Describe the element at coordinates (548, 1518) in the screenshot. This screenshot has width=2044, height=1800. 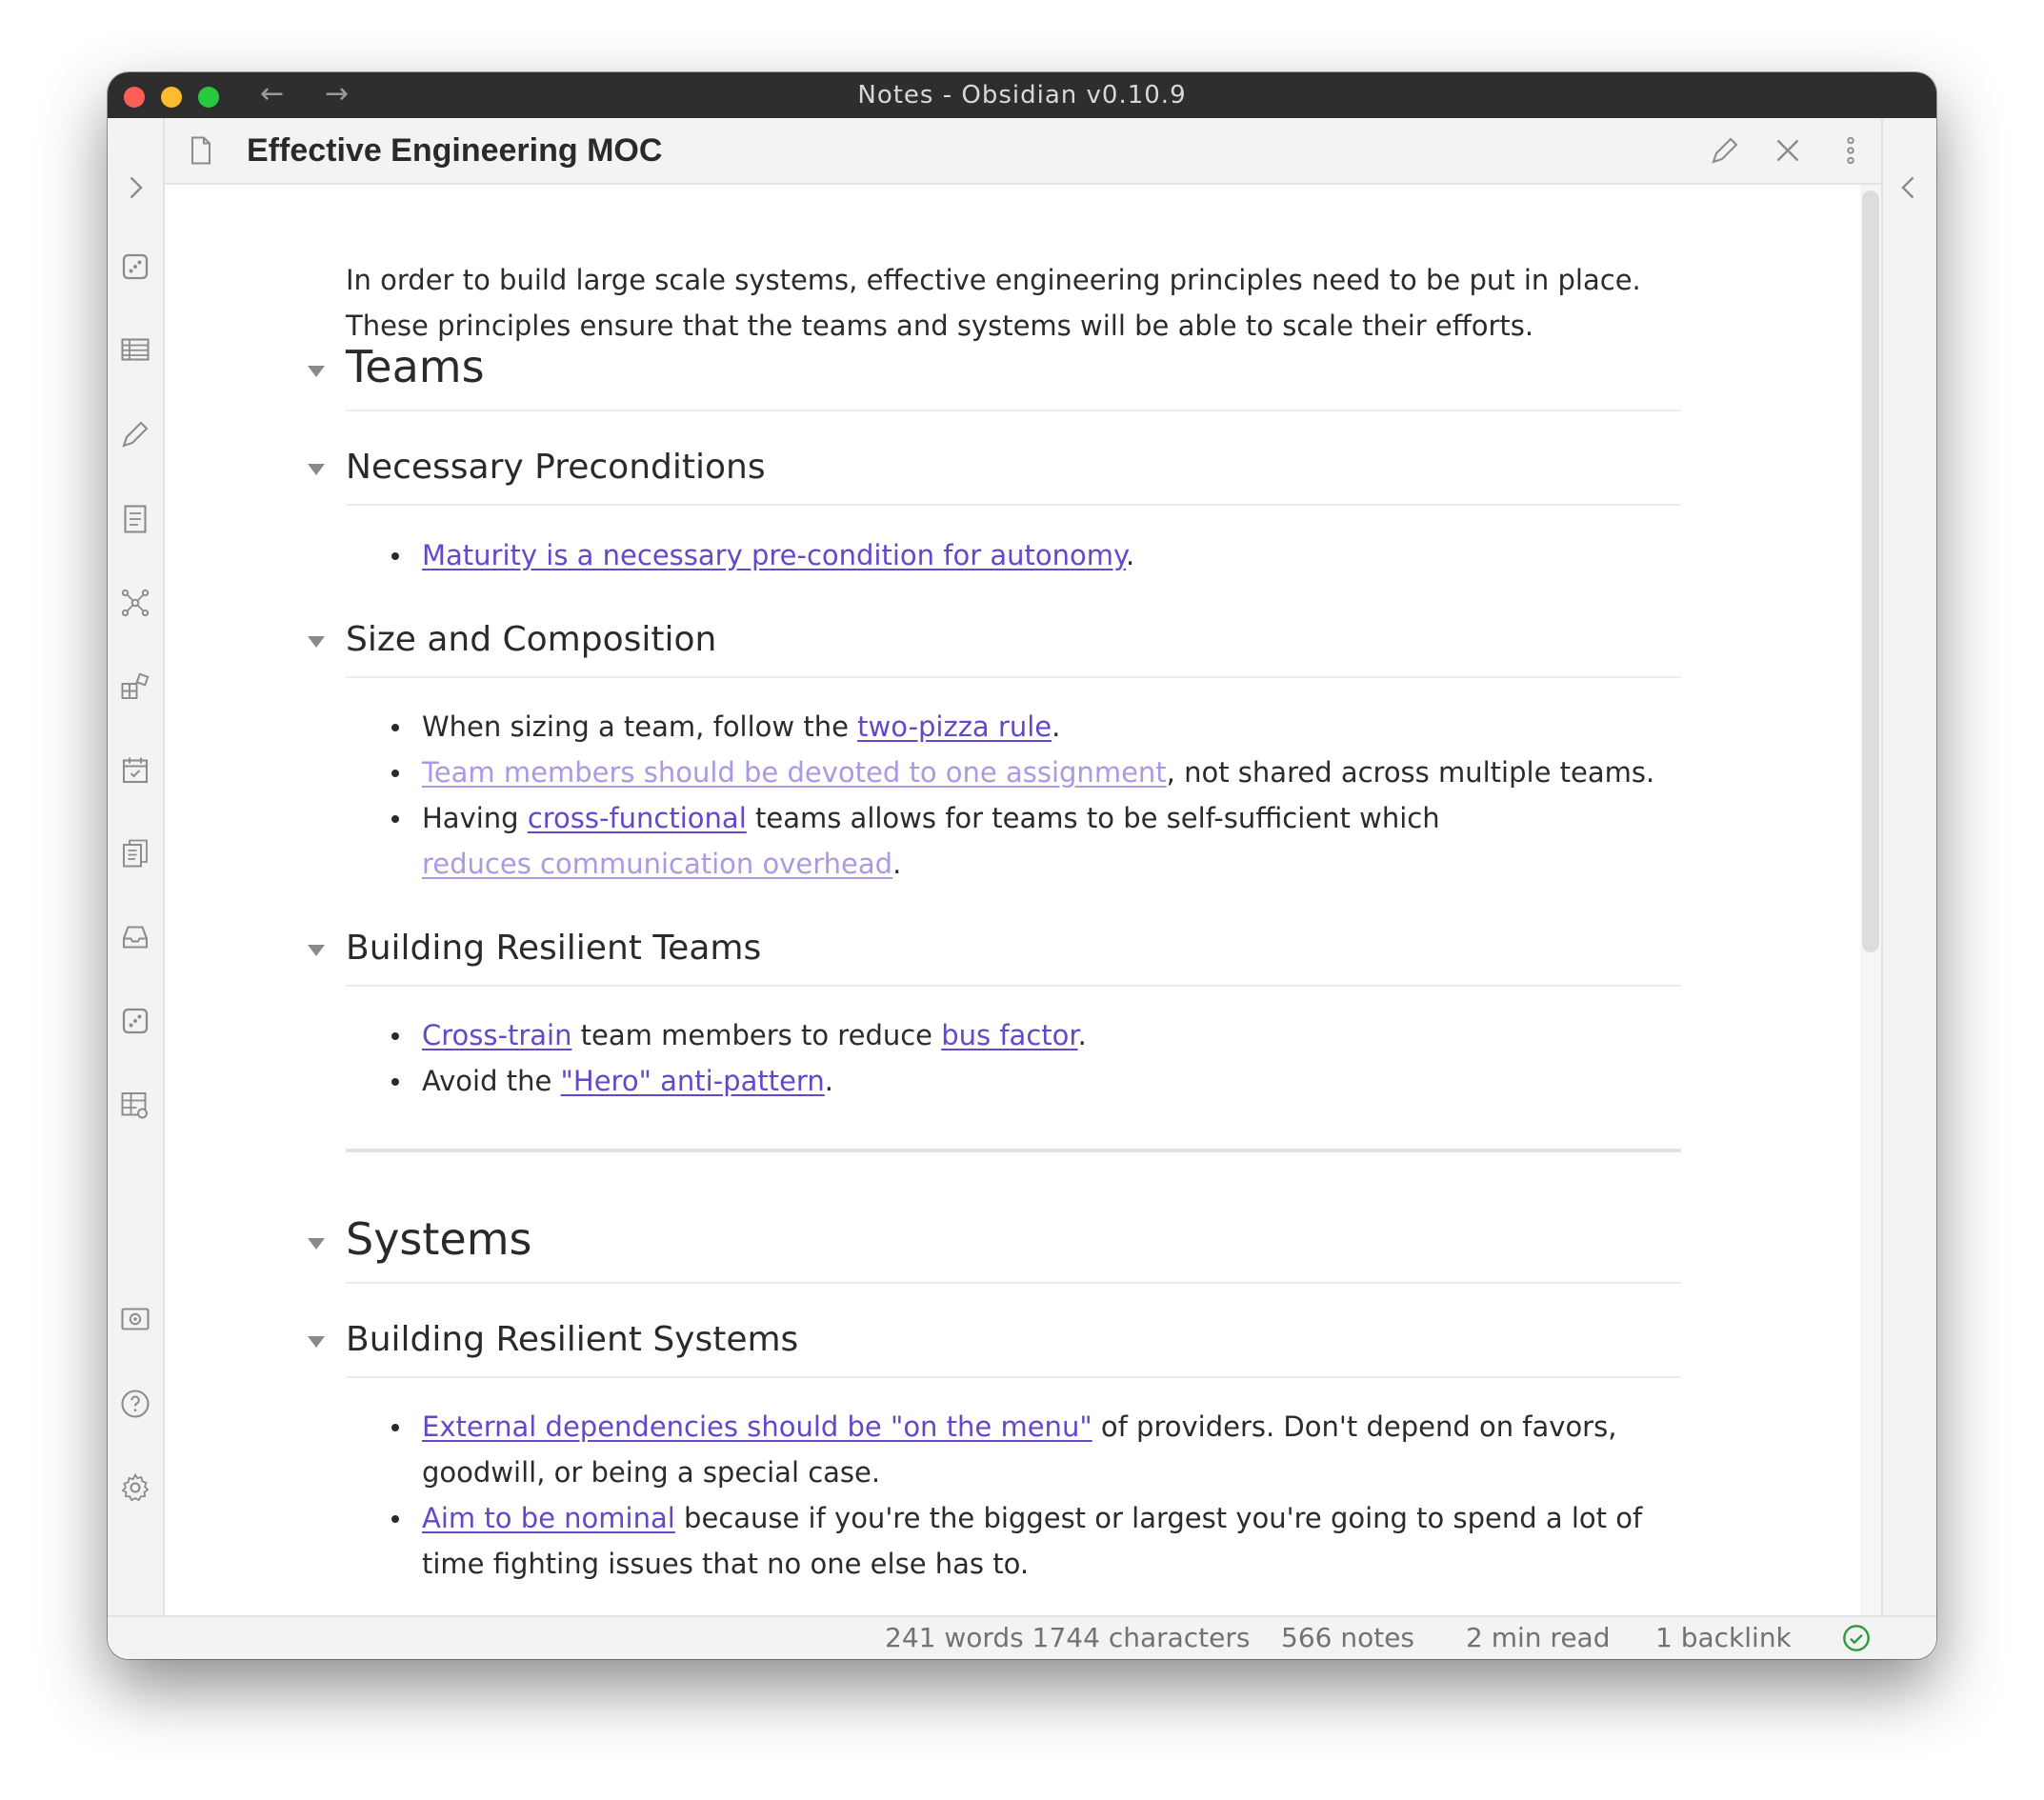
I see `link-aim-to-be-nominal: Aim to be nominal` at that location.